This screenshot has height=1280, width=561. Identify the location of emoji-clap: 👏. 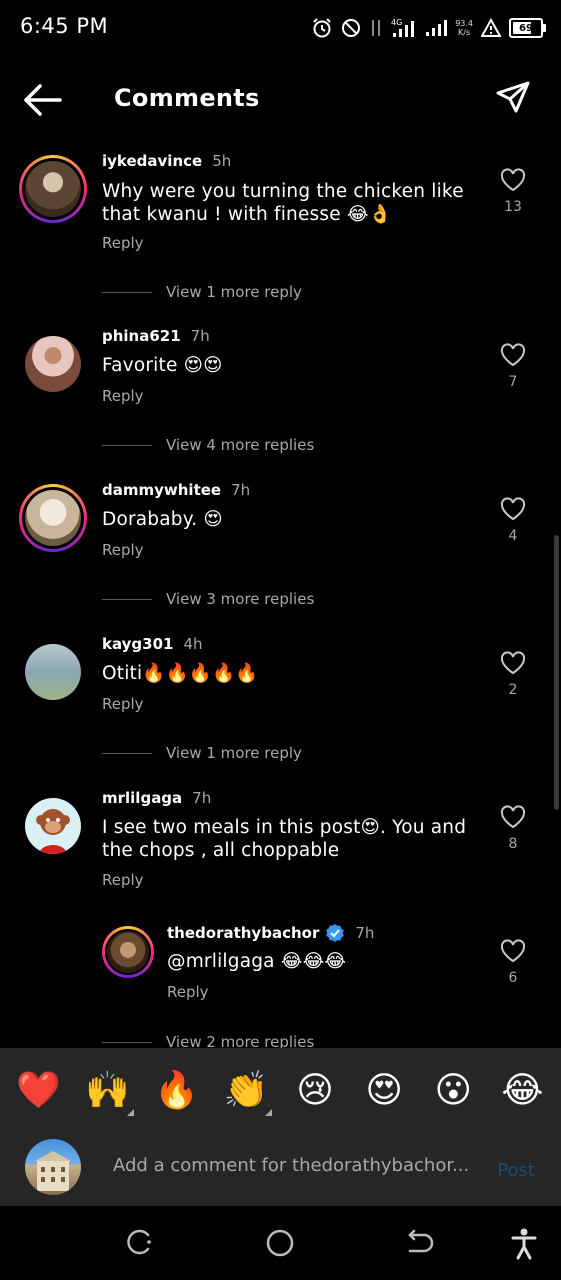
(246, 1090).